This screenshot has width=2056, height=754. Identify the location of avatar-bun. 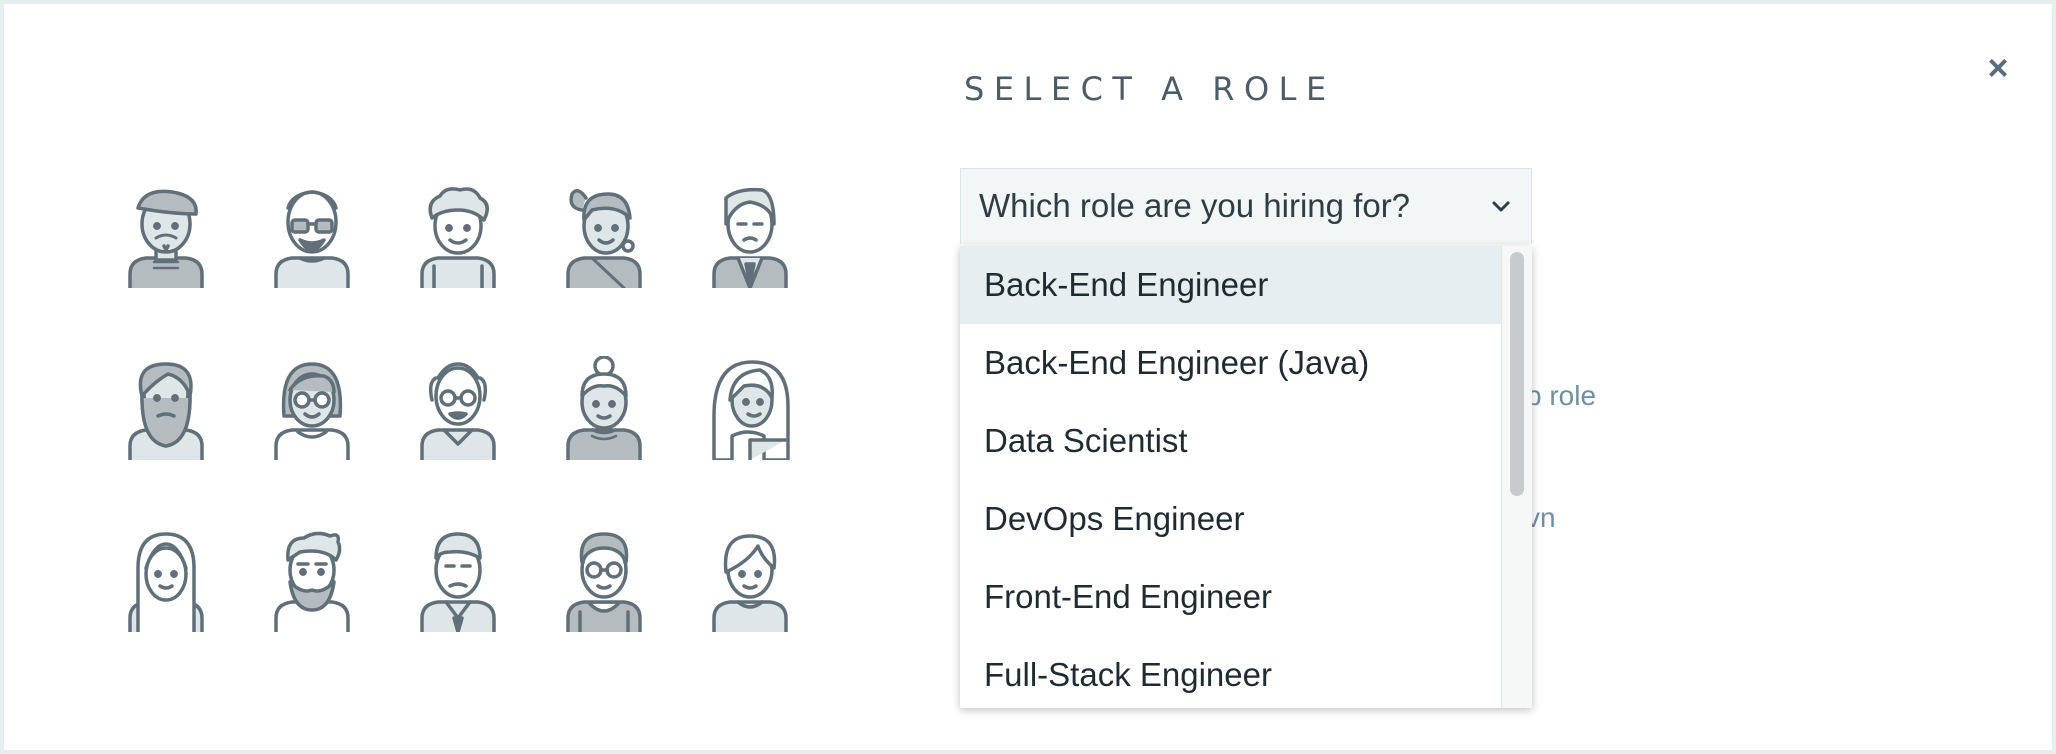
(604, 408).